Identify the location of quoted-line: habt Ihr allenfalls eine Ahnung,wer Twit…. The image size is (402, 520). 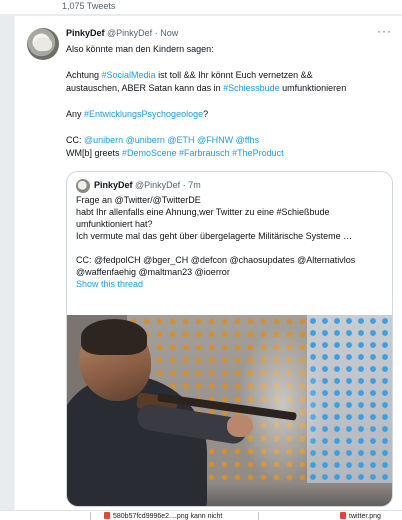
(203, 212).